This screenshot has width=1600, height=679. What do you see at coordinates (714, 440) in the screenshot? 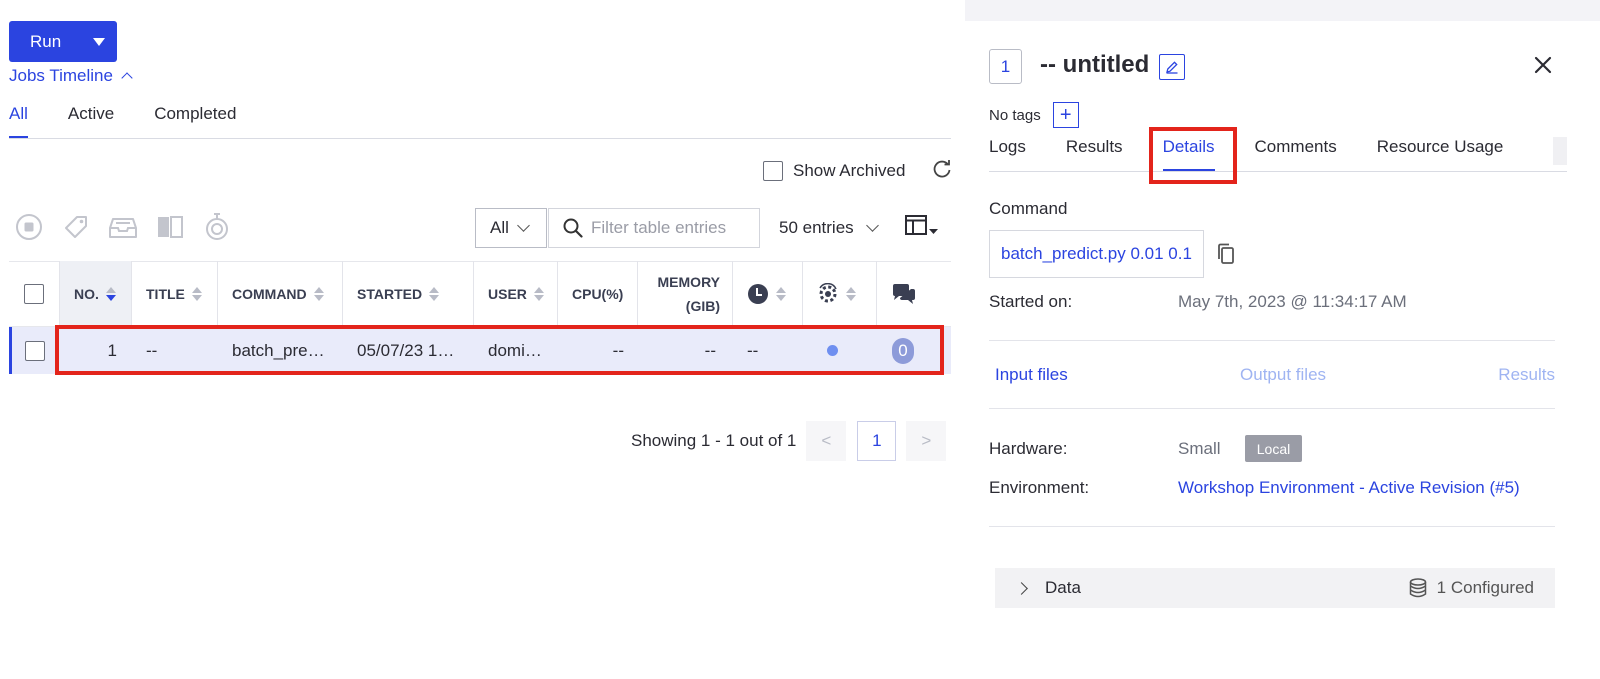
I see `pagination-summary: Showing 1 - 1 out of 1` at bounding box center [714, 440].